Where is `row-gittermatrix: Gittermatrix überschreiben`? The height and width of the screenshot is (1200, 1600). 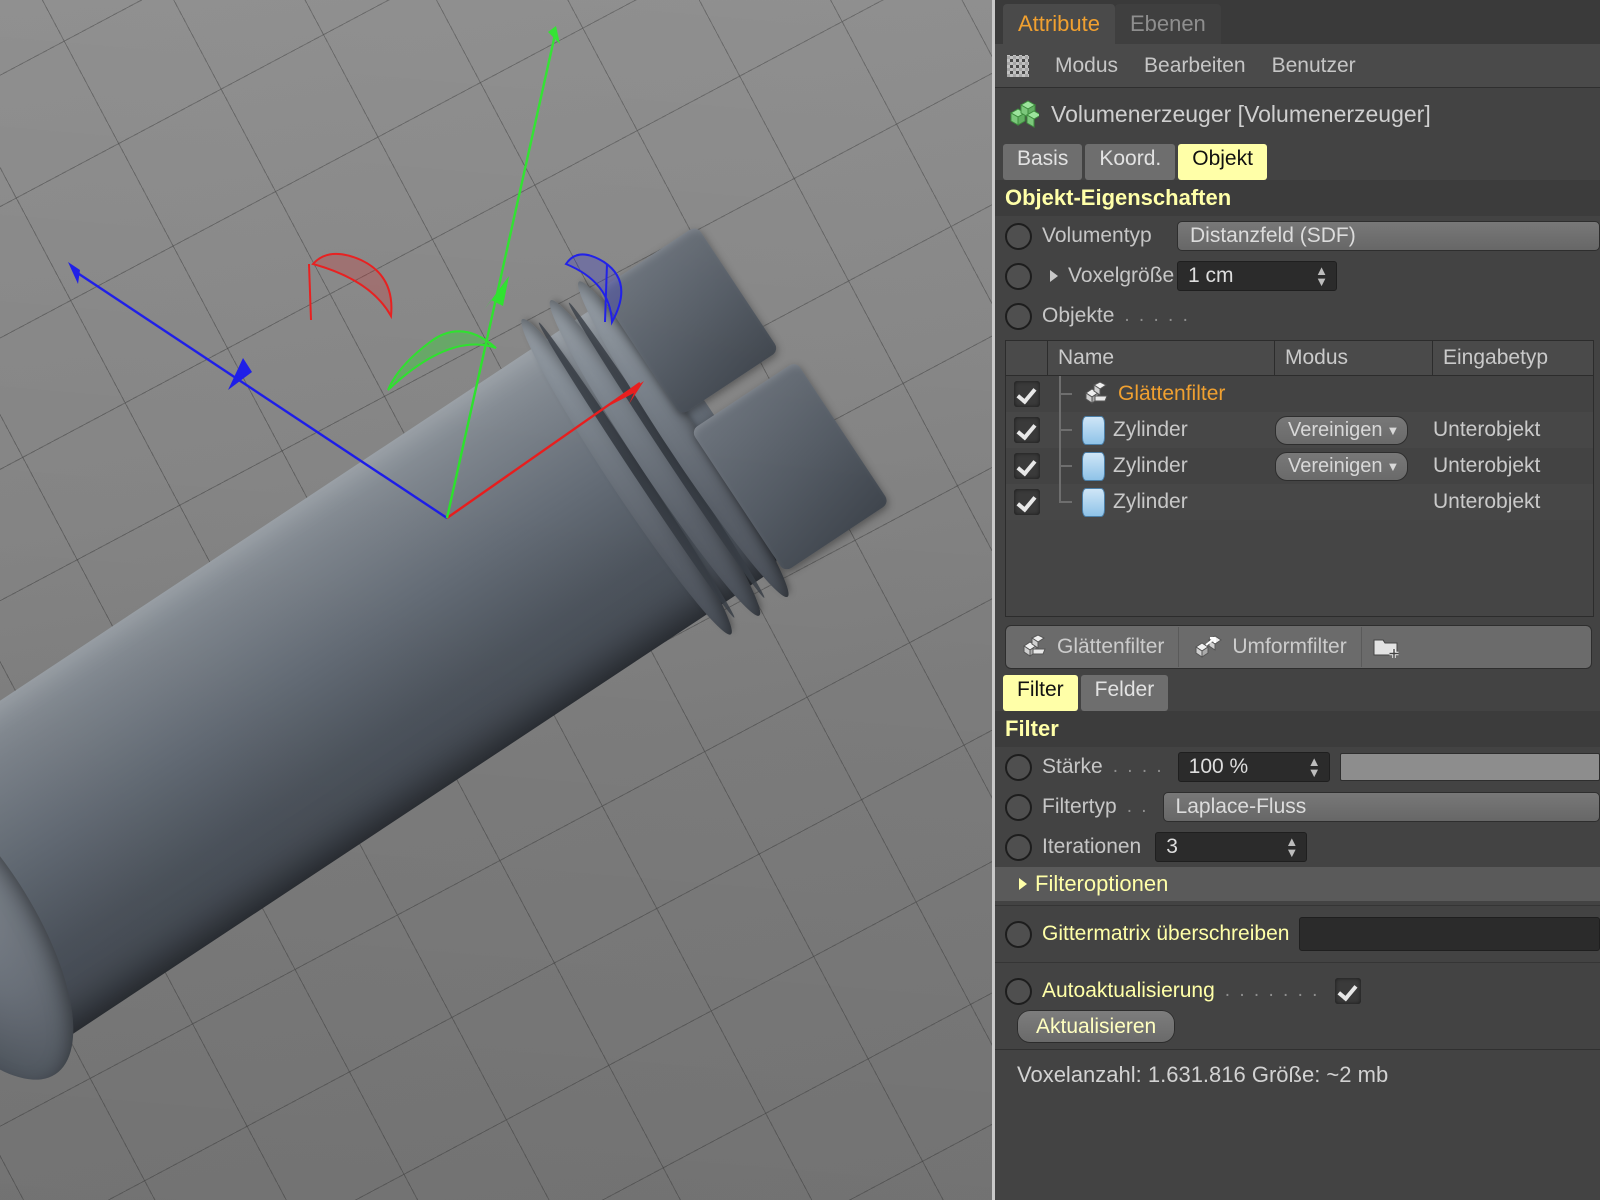 row-gittermatrix: Gittermatrix überschreiben is located at coordinates (1297, 934).